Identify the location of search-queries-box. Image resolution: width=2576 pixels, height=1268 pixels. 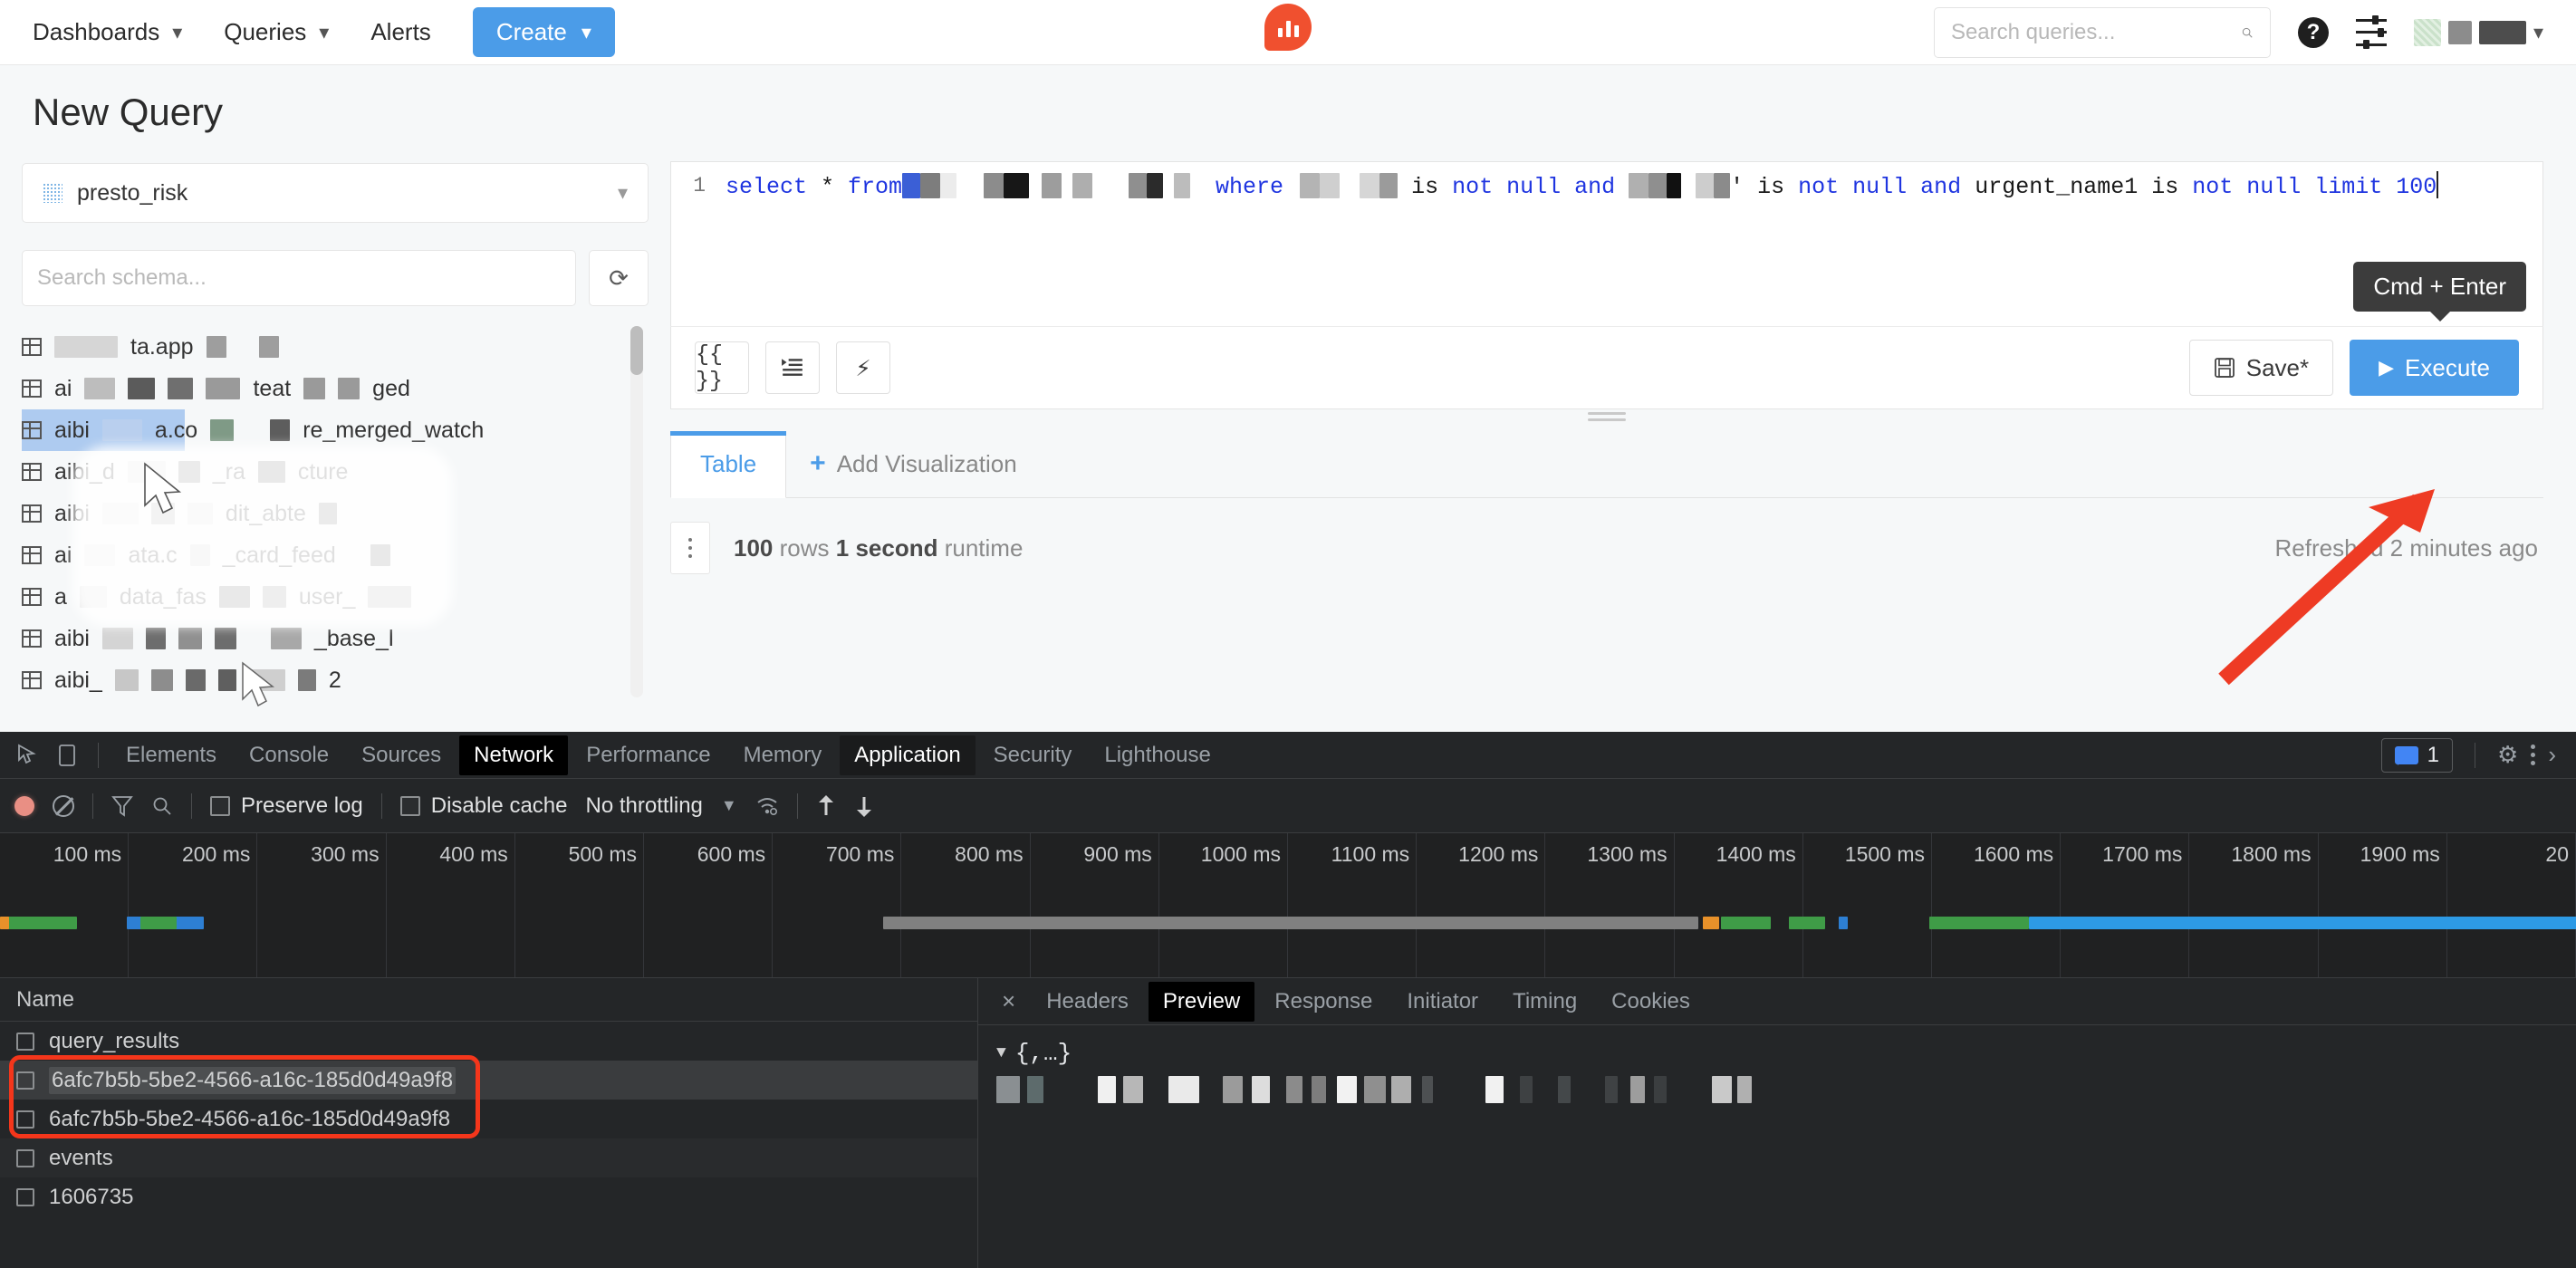
(2102, 32).